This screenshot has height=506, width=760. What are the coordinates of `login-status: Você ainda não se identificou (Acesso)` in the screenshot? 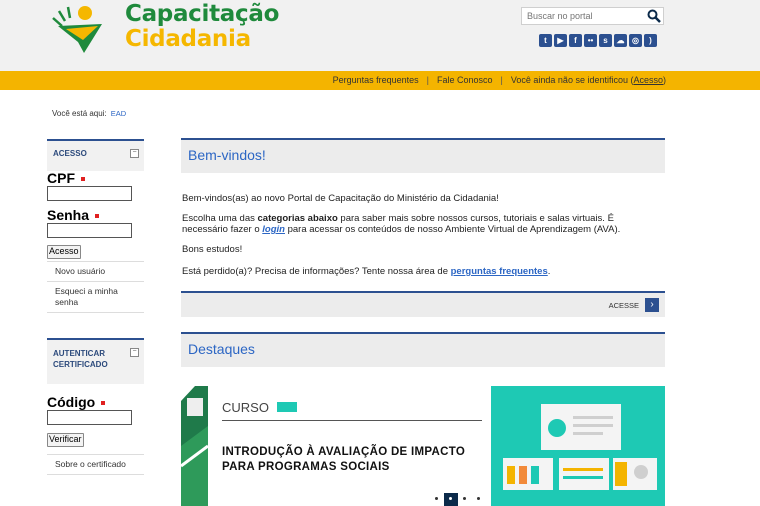 It's located at (588, 80).